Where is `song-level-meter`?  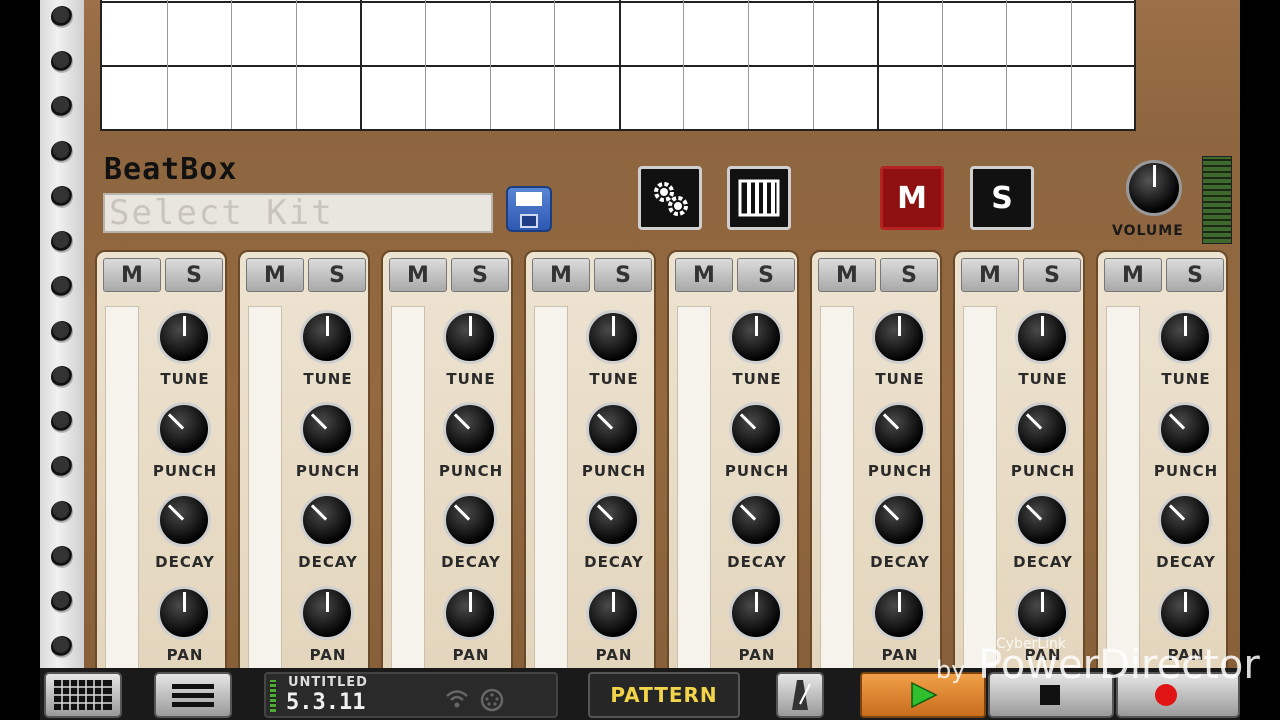 song-level-meter is located at coordinates (273, 696).